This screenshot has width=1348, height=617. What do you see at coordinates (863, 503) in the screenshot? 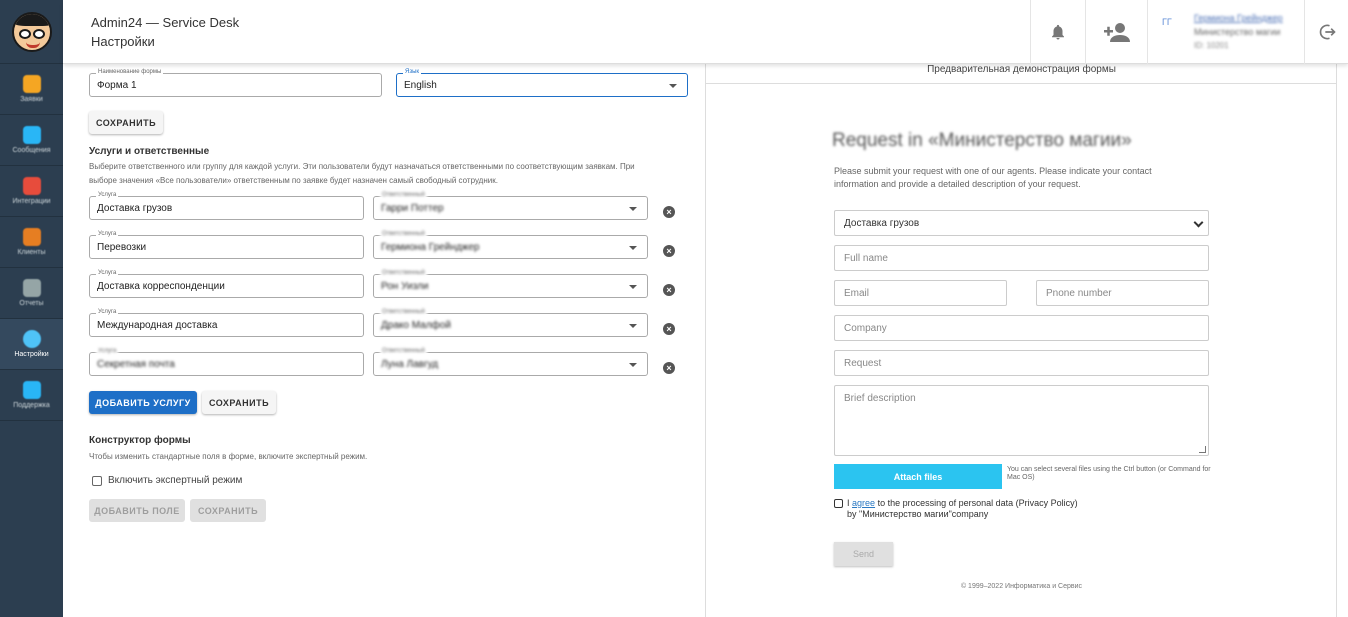
I see `agree-link: agree` at bounding box center [863, 503].